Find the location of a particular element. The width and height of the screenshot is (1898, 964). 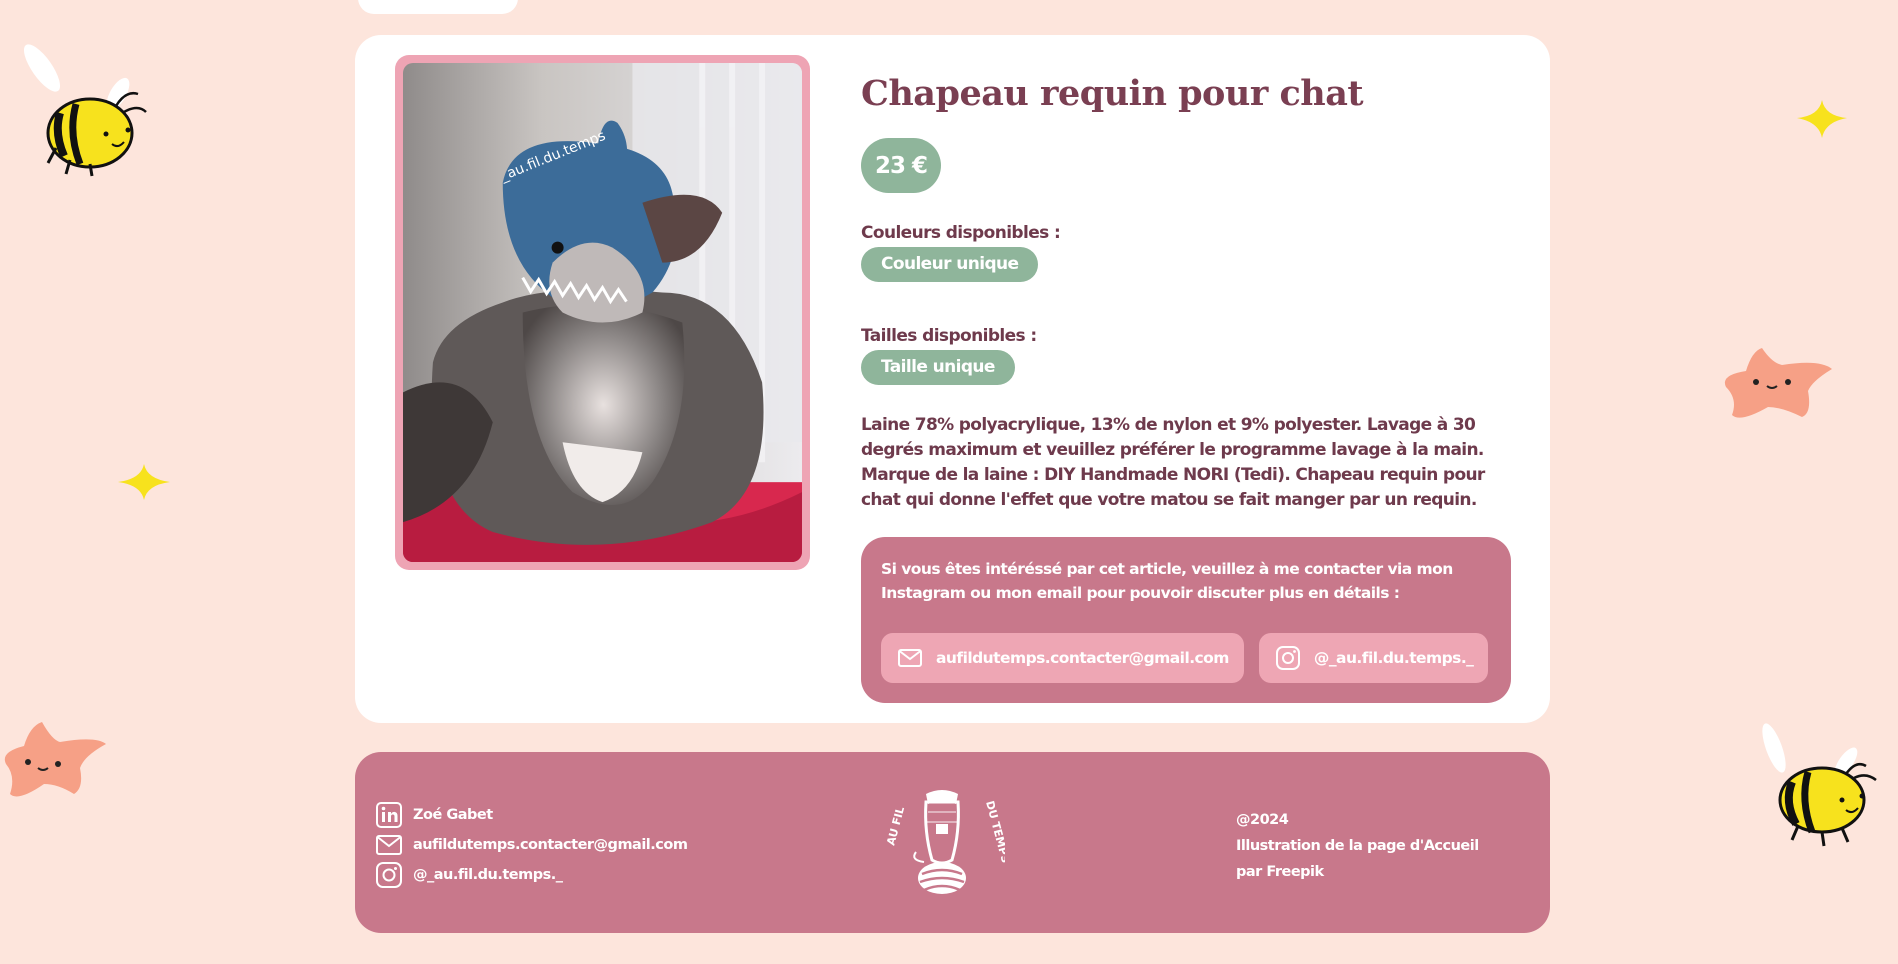

email-contact-button: aufildutemps.contacter@gmail.com is located at coordinates (1062, 658).